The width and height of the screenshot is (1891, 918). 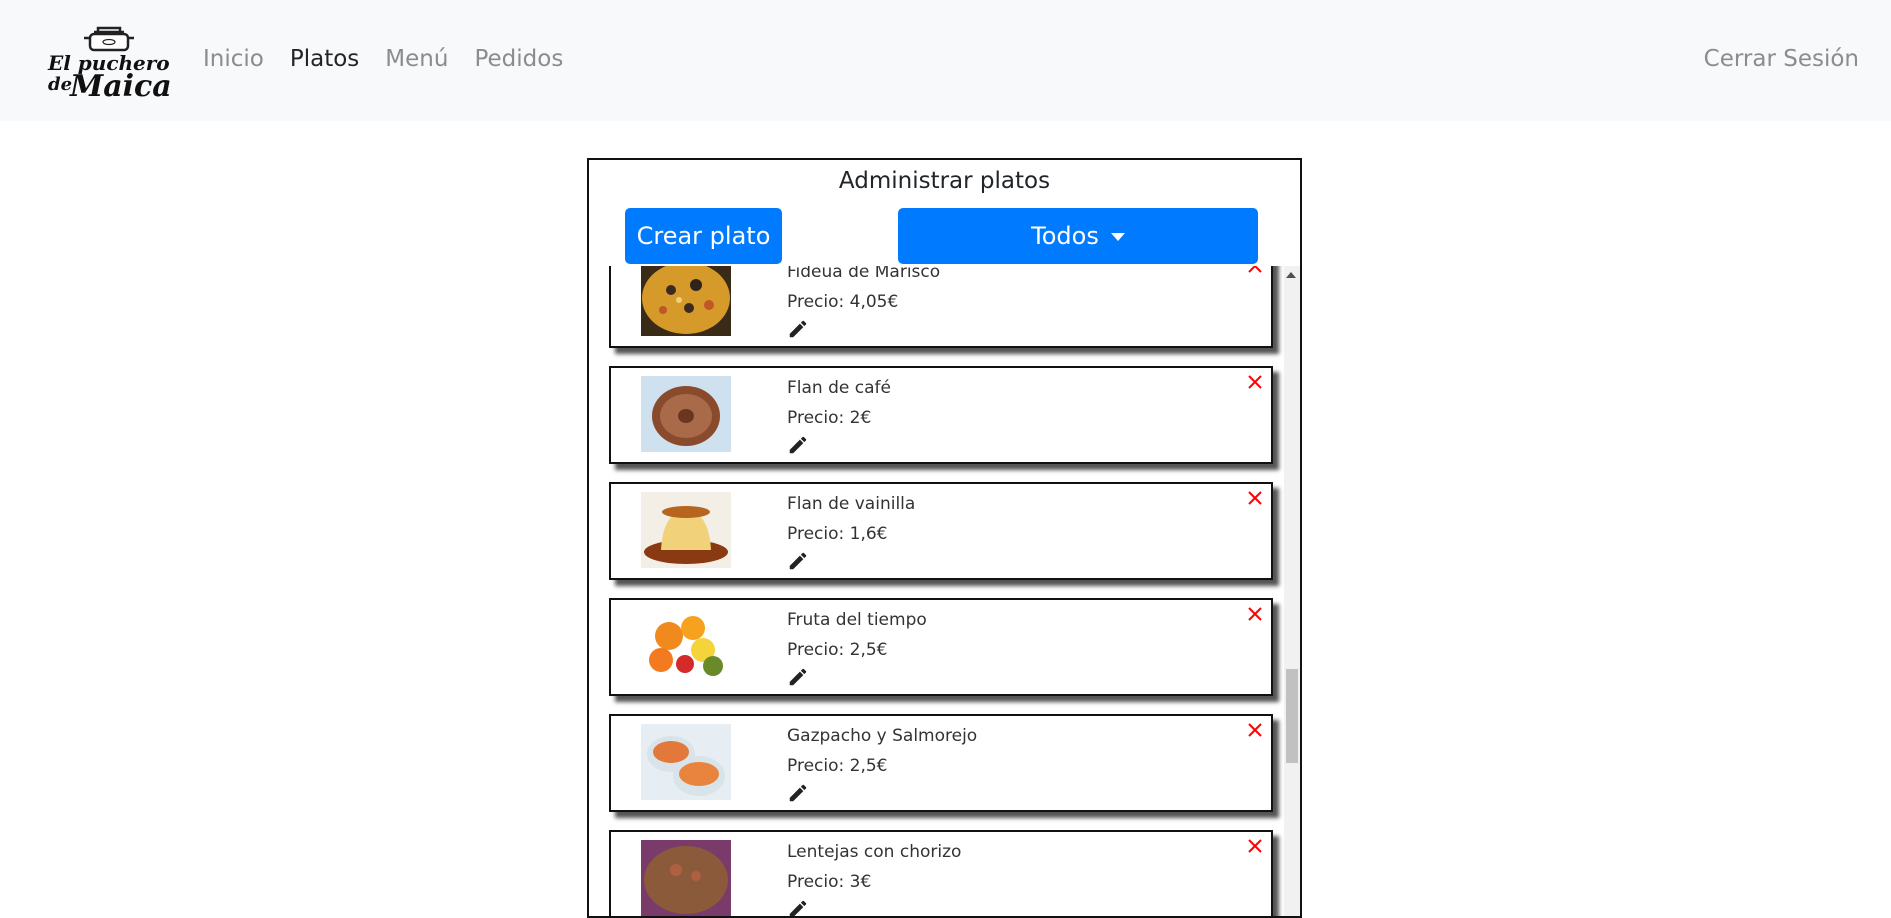 What do you see at coordinates (864, 274) in the screenshot?
I see `dish-name: Fideua de Marisco` at bounding box center [864, 274].